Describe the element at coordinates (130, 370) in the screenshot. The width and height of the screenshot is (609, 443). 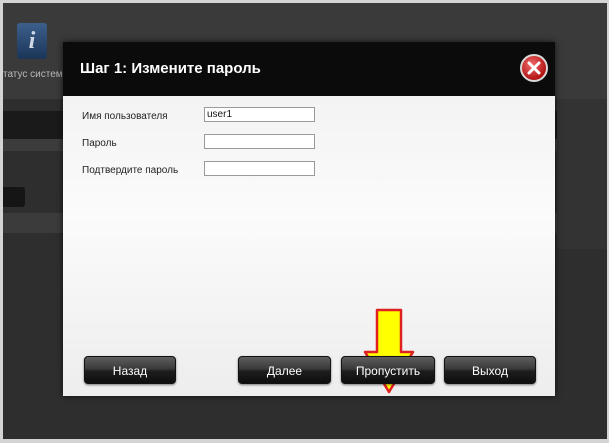
I see `back-button: Назад` at that location.